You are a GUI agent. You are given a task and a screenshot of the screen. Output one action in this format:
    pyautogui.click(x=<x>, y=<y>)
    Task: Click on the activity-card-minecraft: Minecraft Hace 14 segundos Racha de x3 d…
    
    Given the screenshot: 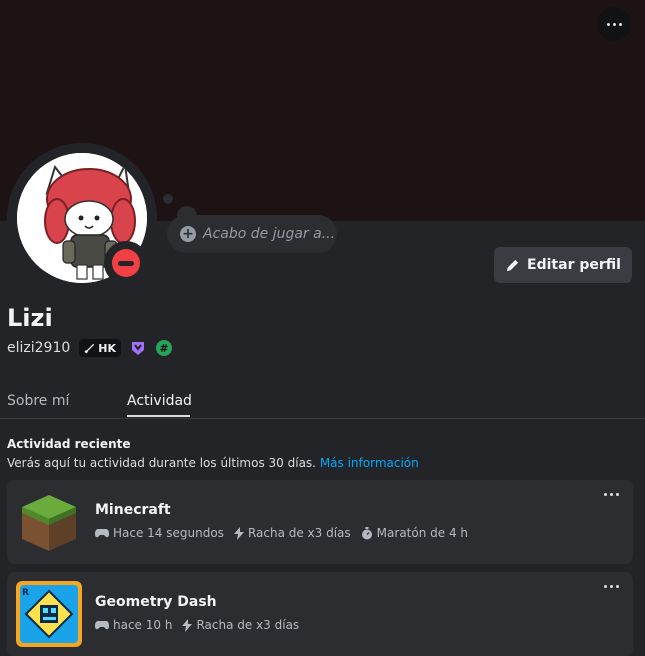 What is the action you would take?
    pyautogui.click(x=320, y=522)
    